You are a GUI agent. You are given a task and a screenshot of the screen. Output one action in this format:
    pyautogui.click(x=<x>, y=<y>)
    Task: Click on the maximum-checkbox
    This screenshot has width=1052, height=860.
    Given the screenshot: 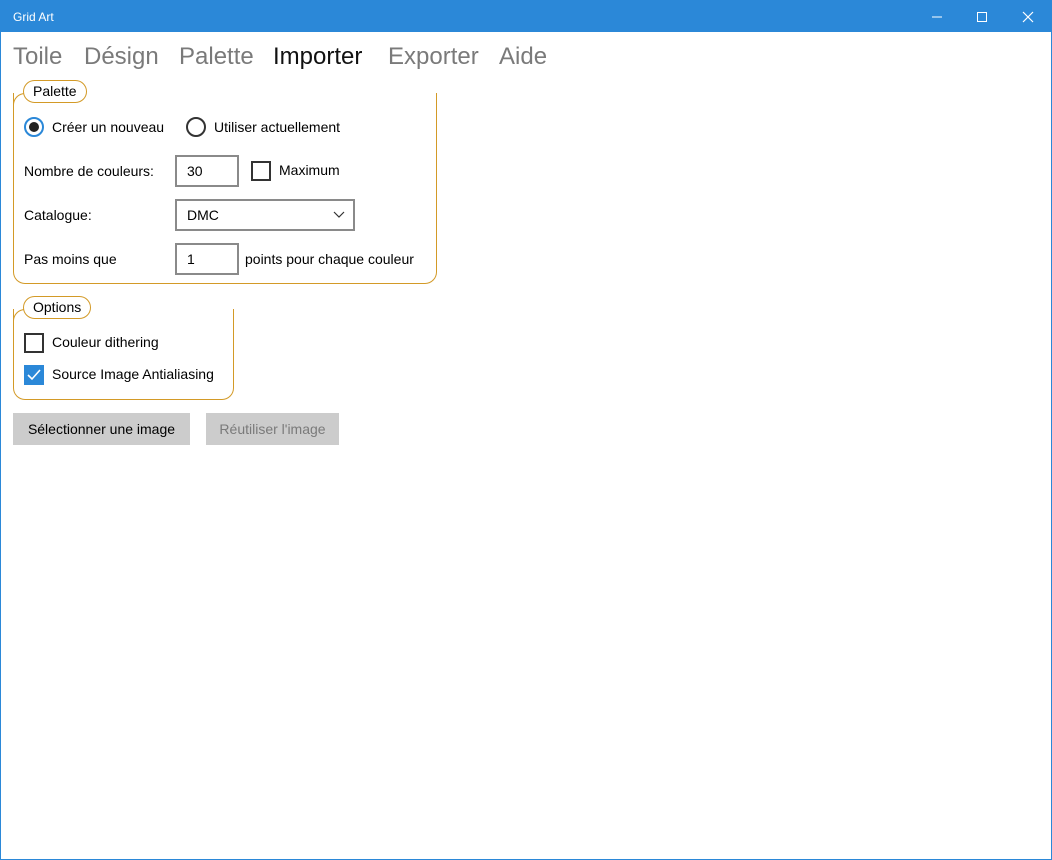 What is the action you would take?
    pyautogui.click(x=261, y=171)
    